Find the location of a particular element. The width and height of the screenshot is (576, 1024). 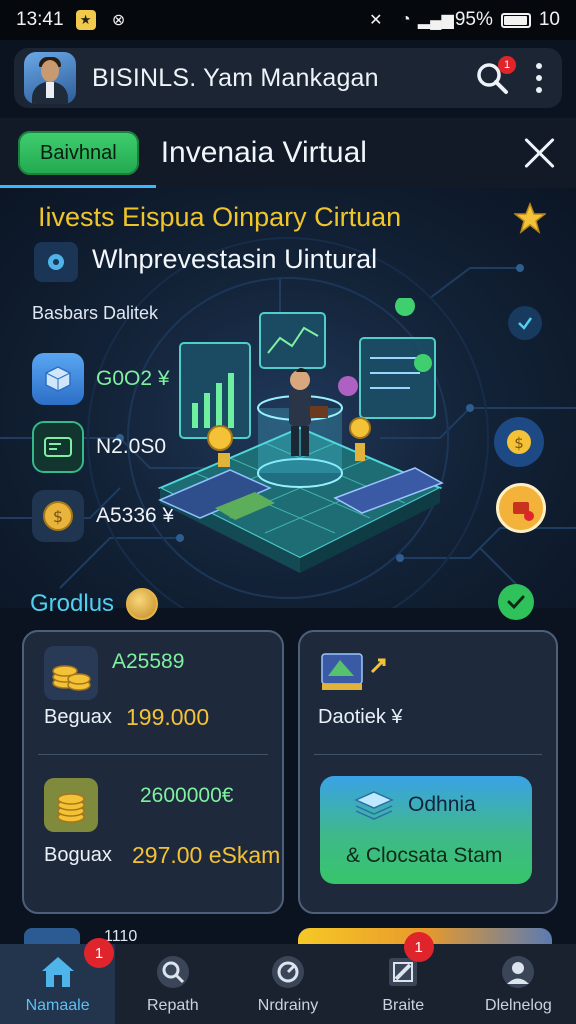

notification-badge: 1 is located at coordinates (507, 65).